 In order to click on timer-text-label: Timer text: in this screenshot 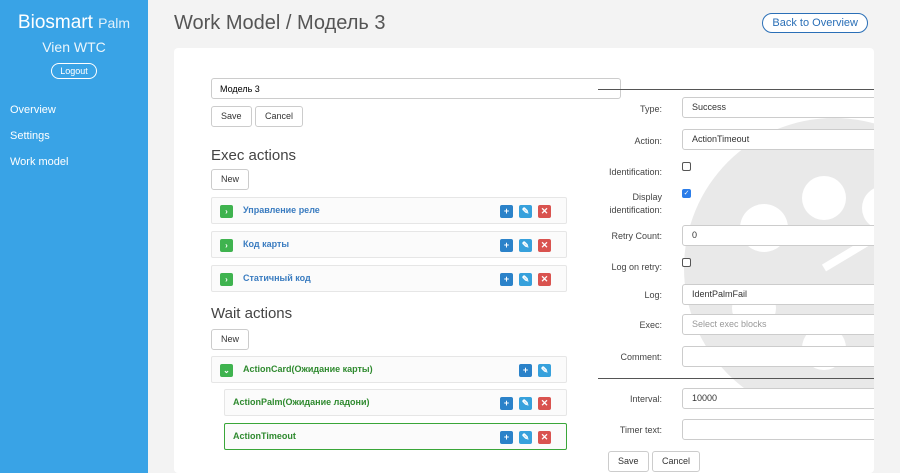, I will do `click(640, 430)`.